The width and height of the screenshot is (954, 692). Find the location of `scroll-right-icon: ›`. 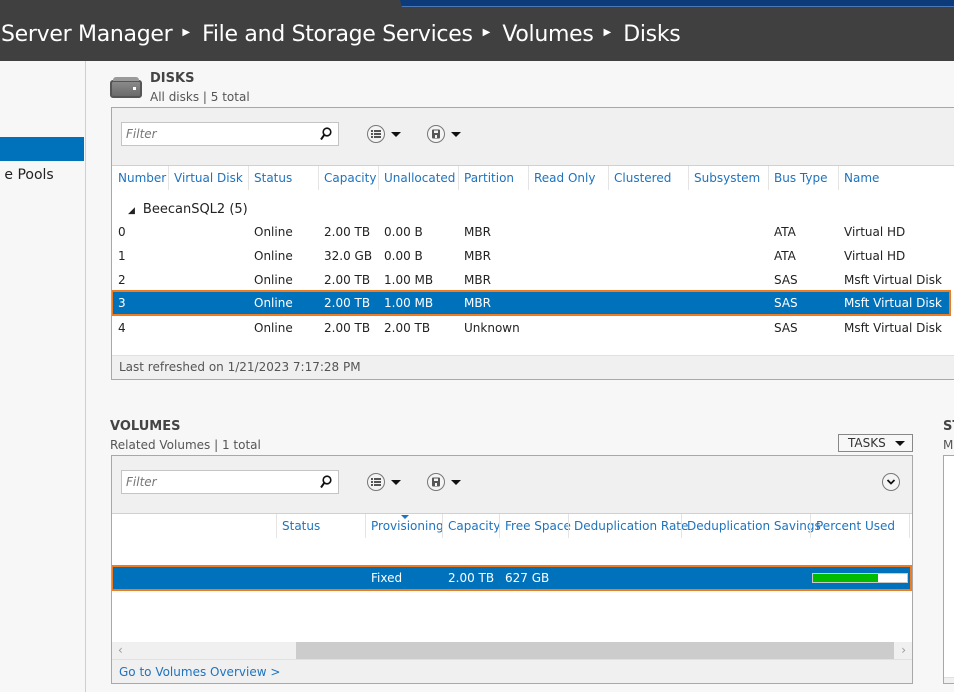

scroll-right-icon: › is located at coordinates (903, 650).